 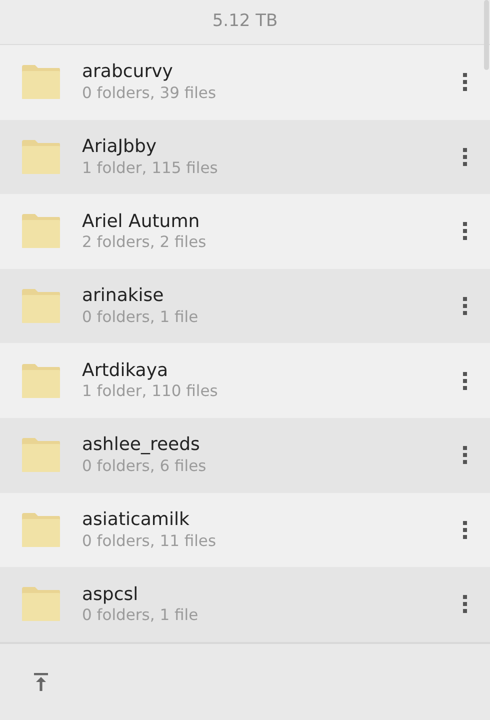 What do you see at coordinates (245, 455) in the screenshot?
I see `folder-row: ashlee_reeds 0 folders, 6 files` at bounding box center [245, 455].